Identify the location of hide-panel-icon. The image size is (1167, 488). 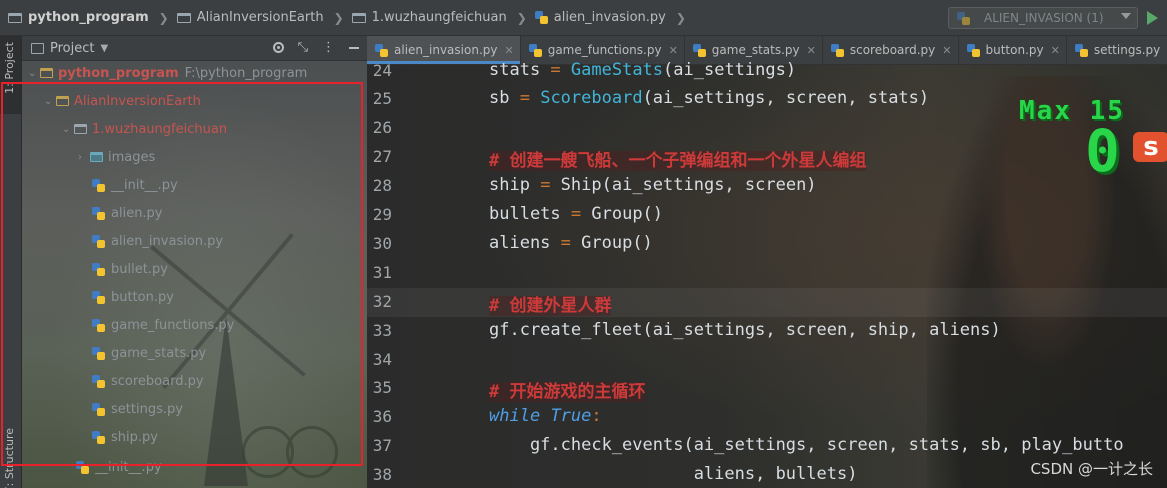
(354, 47).